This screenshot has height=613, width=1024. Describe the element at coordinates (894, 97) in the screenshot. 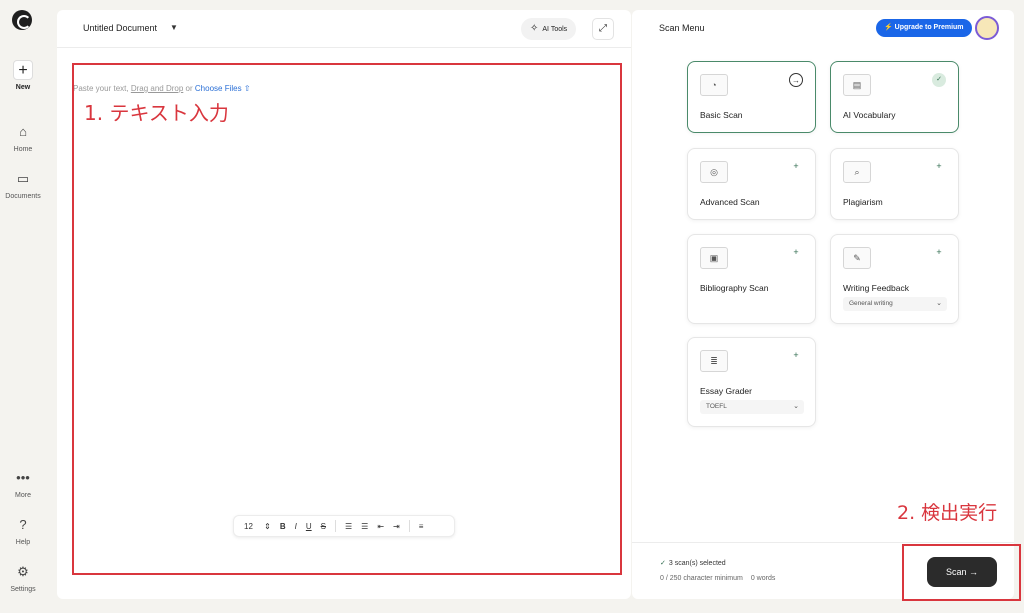

I see `scan-card-ai-vocabulary: ▤ ✓ AI Vocabulary` at that location.